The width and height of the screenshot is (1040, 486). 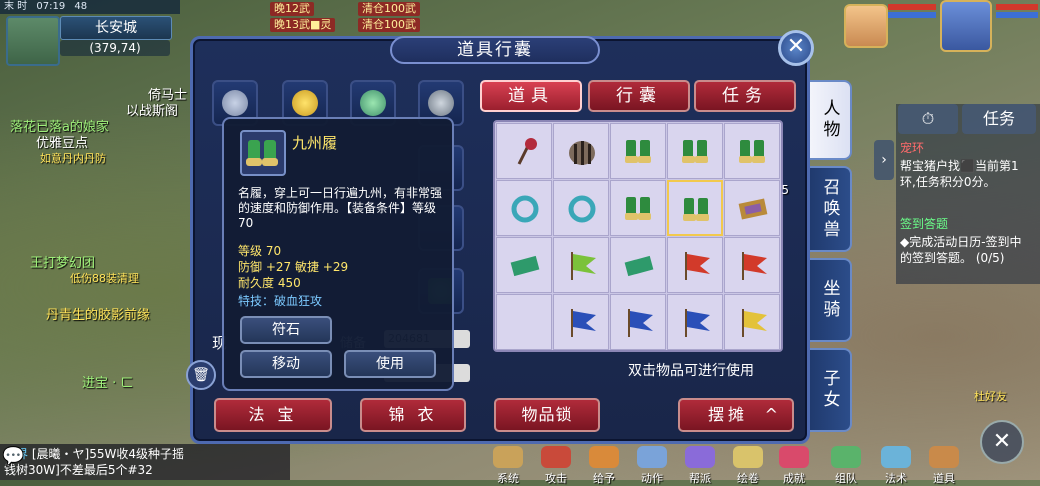 What do you see at coordinates (1017, 15) in the screenshot?
I see `player-mp-bar` at bounding box center [1017, 15].